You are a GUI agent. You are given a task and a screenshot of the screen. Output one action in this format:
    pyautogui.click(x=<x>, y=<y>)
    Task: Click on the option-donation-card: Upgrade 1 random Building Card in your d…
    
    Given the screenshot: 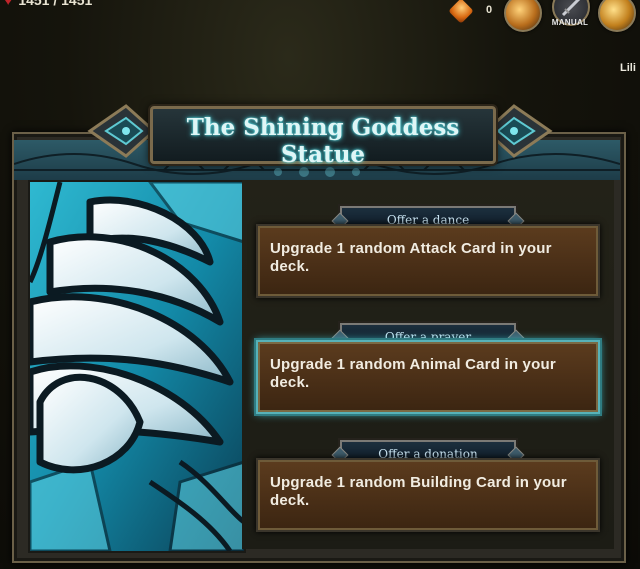 What is the action you would take?
    pyautogui.click(x=428, y=495)
    